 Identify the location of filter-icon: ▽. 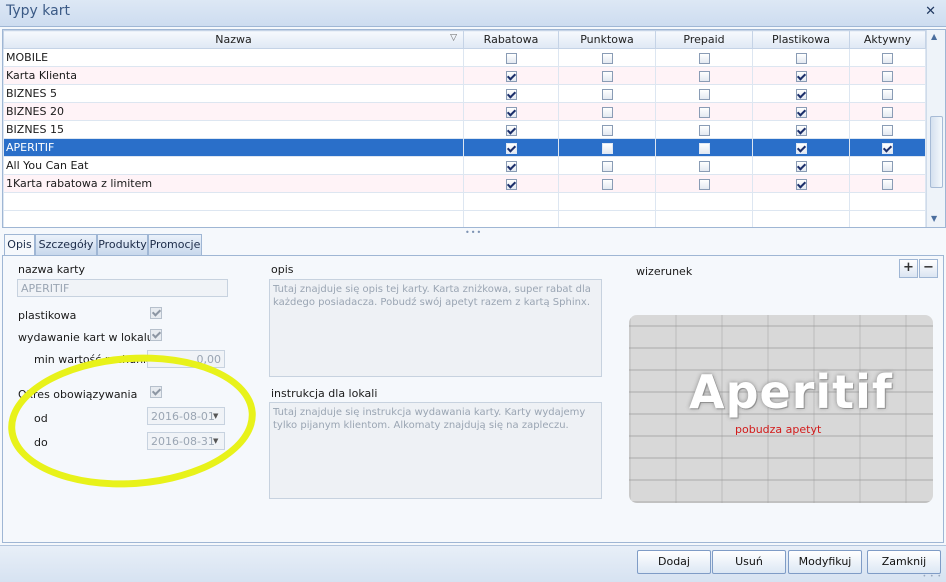
(453, 38).